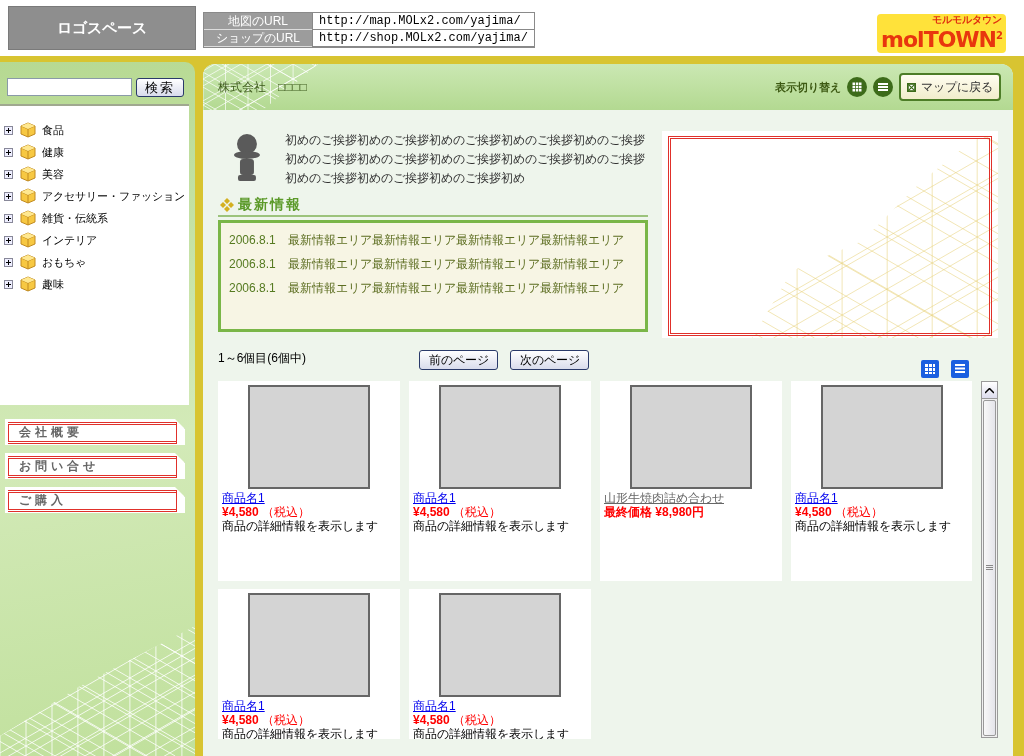 The image size is (1024, 756). Describe the element at coordinates (53, 130) in the screenshot. I see `category-item: 食品` at that location.